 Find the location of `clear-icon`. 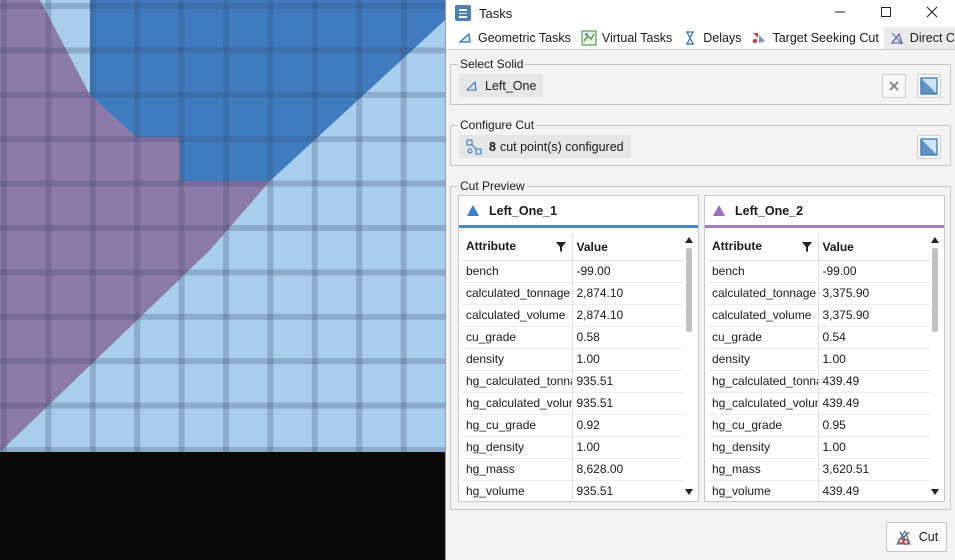

clear-icon is located at coordinates (894, 86).